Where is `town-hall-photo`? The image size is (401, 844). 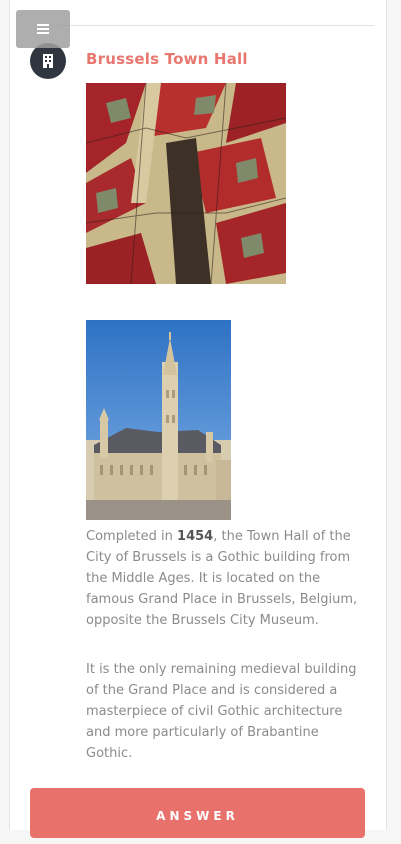 town-hall-photo is located at coordinates (158, 420).